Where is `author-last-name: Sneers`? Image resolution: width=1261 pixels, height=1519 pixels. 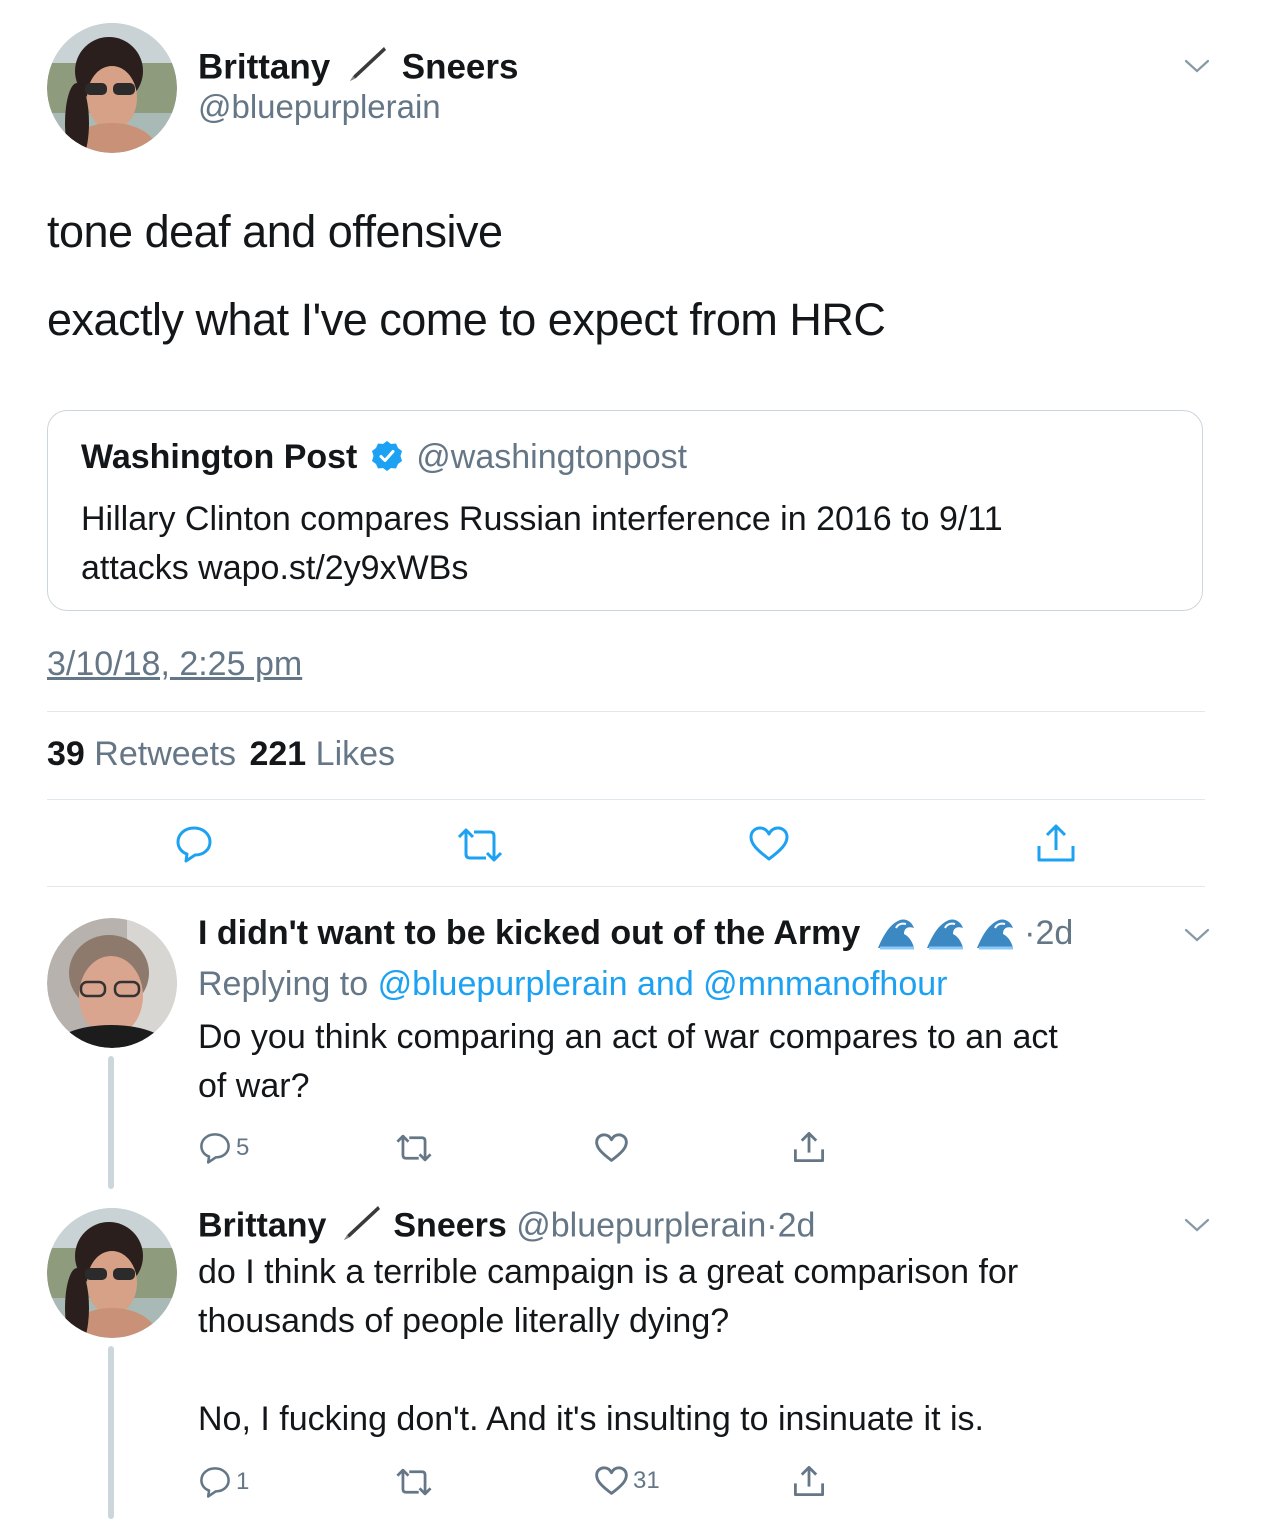
author-last-name: Sneers is located at coordinates (460, 67).